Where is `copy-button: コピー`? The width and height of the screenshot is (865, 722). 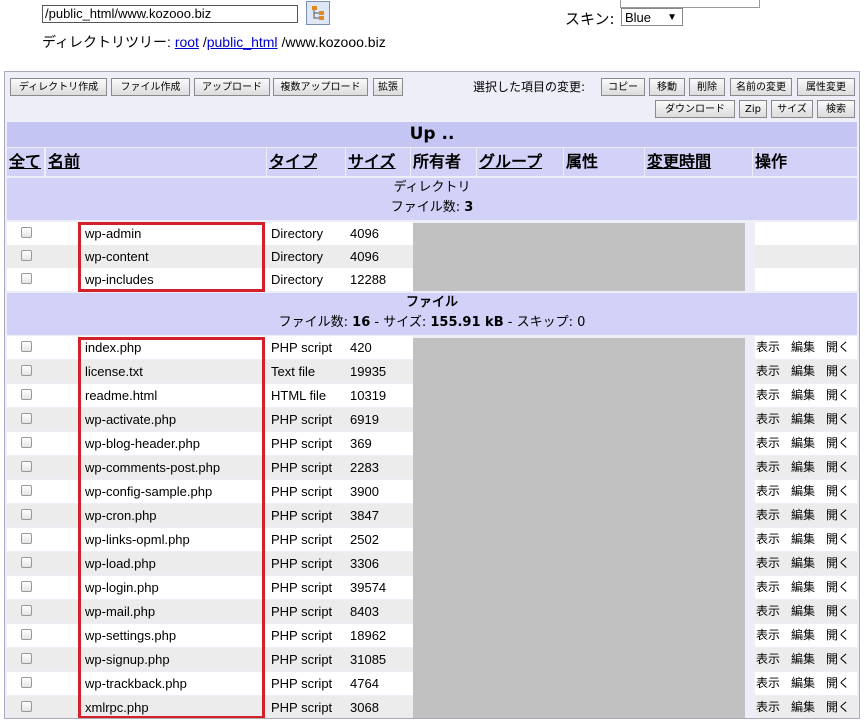
copy-button: コピー is located at coordinates (623, 87).